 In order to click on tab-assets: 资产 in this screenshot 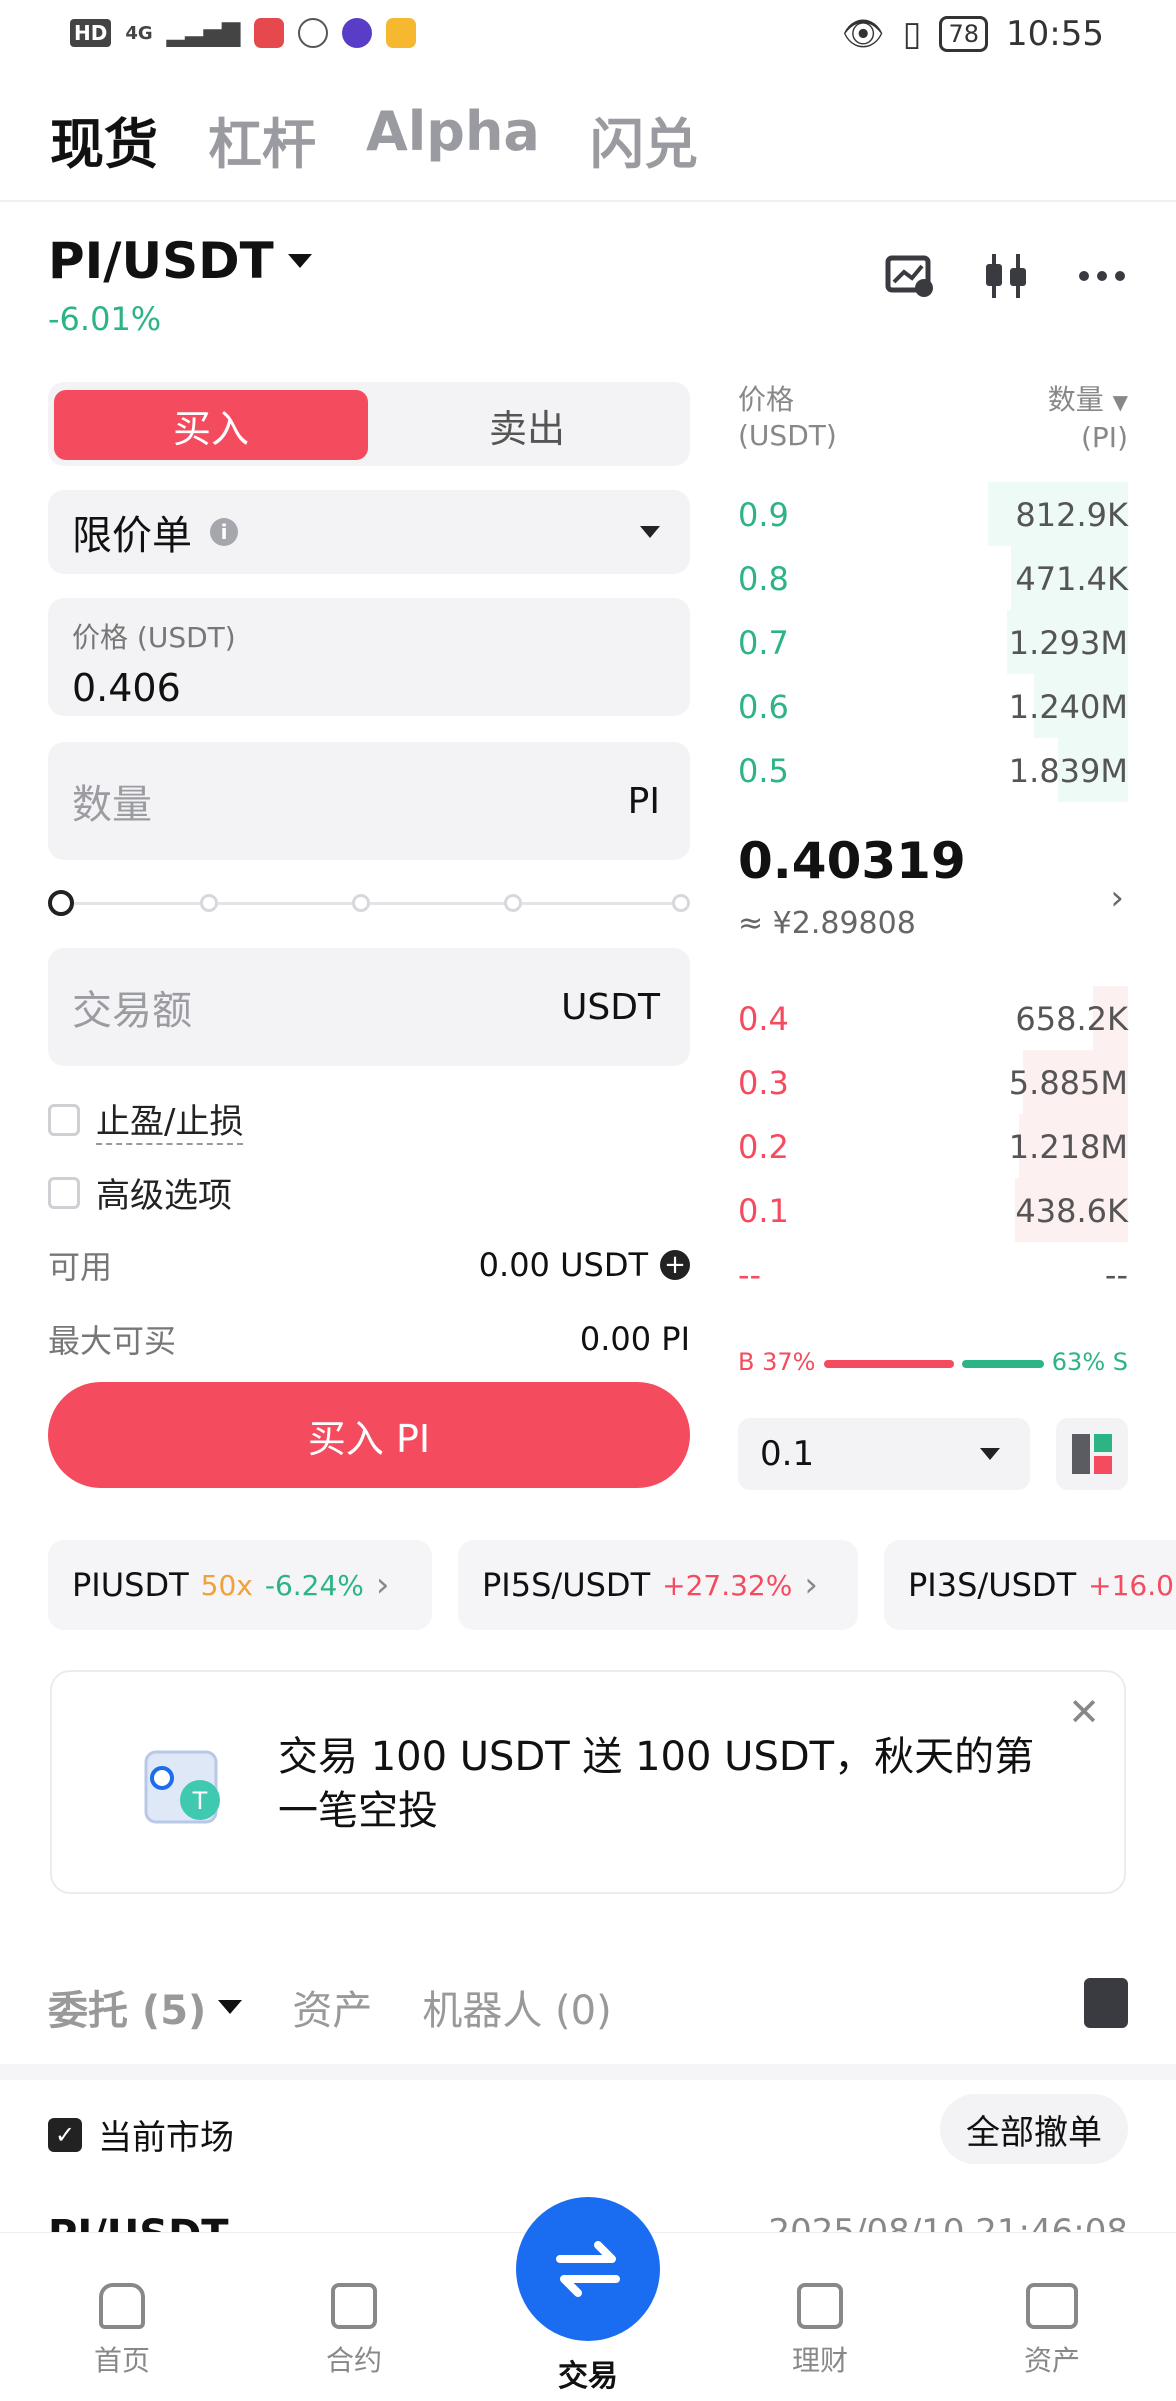, I will do `click(332, 2007)`.